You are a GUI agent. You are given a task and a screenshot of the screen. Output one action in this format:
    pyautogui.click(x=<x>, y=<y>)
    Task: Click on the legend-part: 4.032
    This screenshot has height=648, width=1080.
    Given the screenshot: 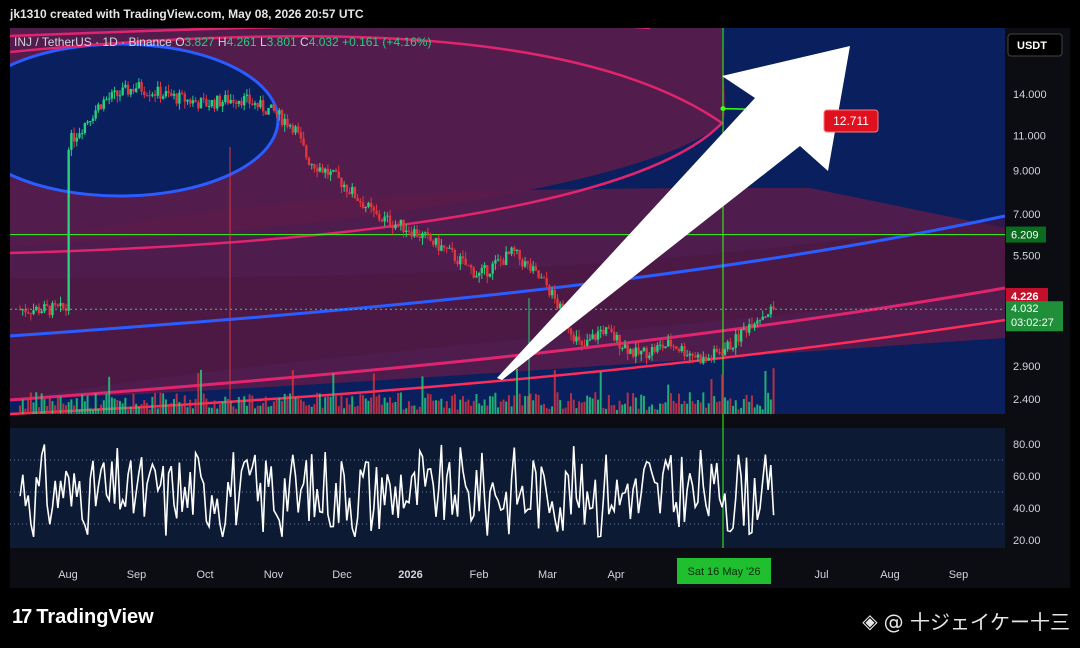 What is the action you would take?
    pyautogui.click(x=325, y=42)
    